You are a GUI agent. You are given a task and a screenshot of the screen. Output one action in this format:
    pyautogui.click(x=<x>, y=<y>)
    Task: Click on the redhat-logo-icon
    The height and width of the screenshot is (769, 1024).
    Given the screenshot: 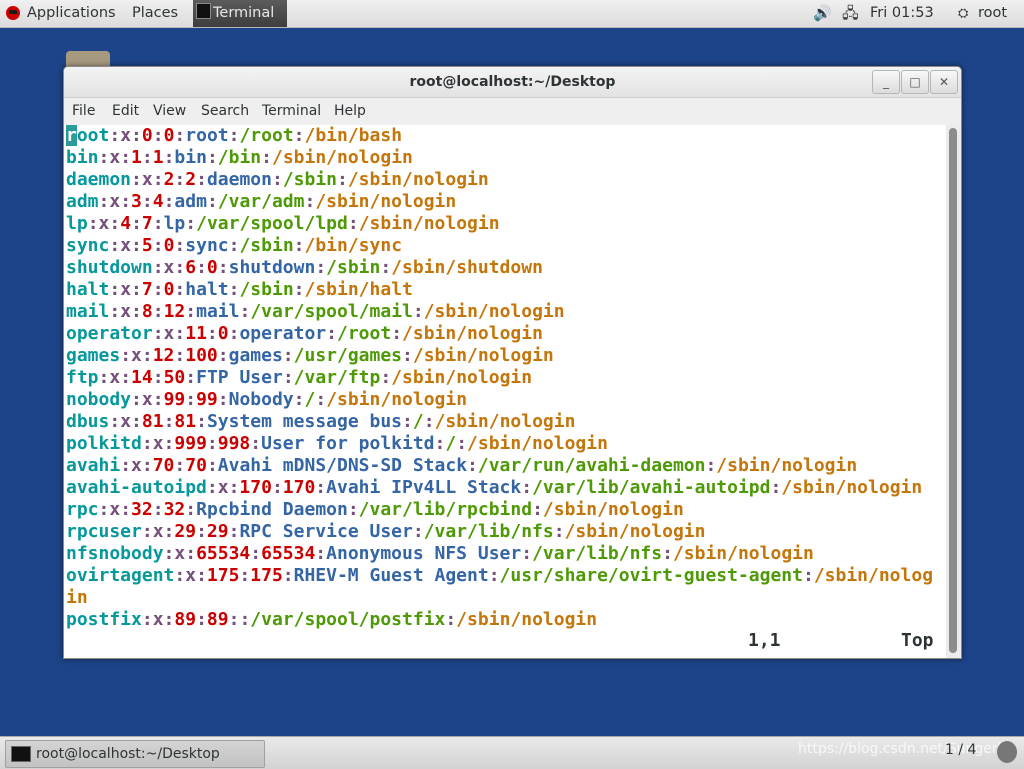 What is the action you would take?
    pyautogui.click(x=13, y=13)
    